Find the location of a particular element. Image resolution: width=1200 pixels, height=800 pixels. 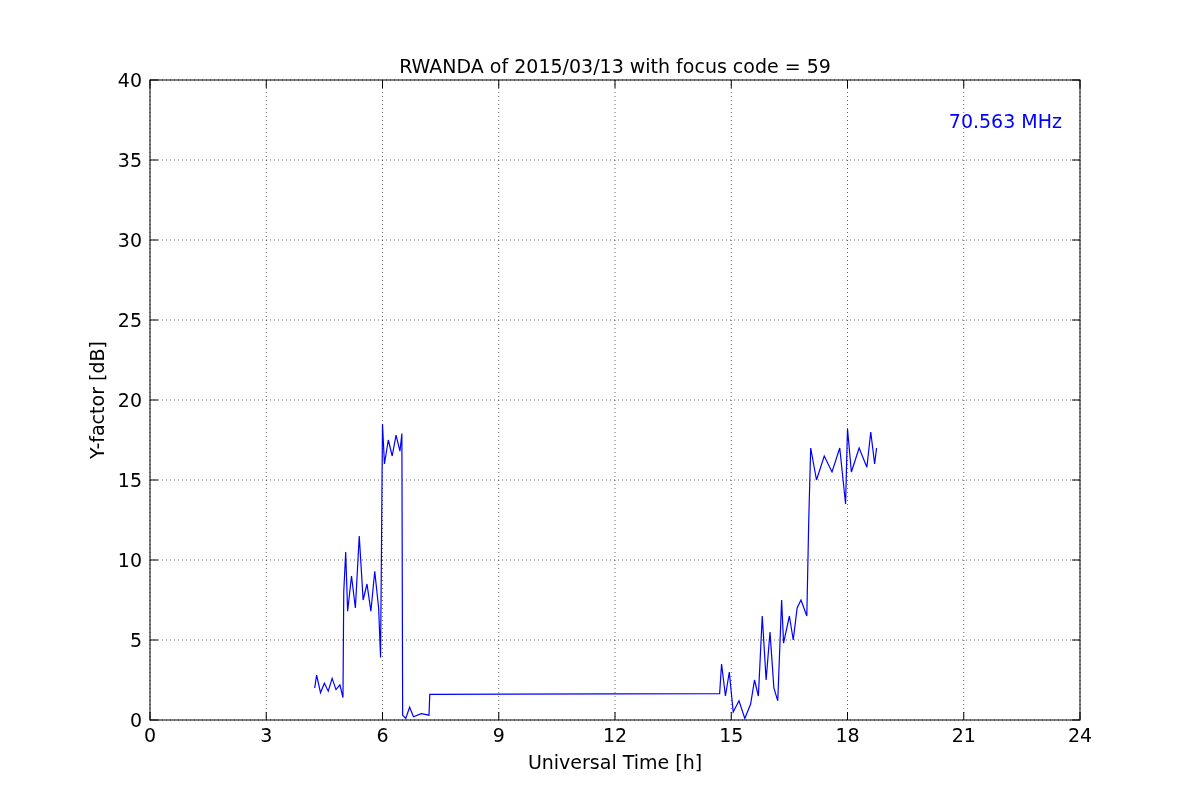

y-tick-label: 40 is located at coordinates (129, 80).